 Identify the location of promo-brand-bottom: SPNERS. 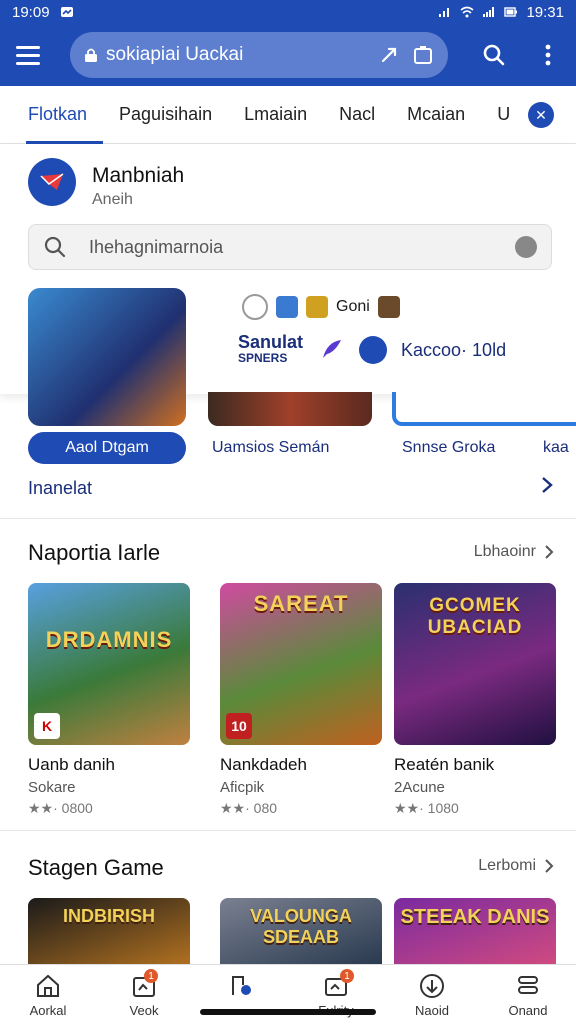
(263, 358).